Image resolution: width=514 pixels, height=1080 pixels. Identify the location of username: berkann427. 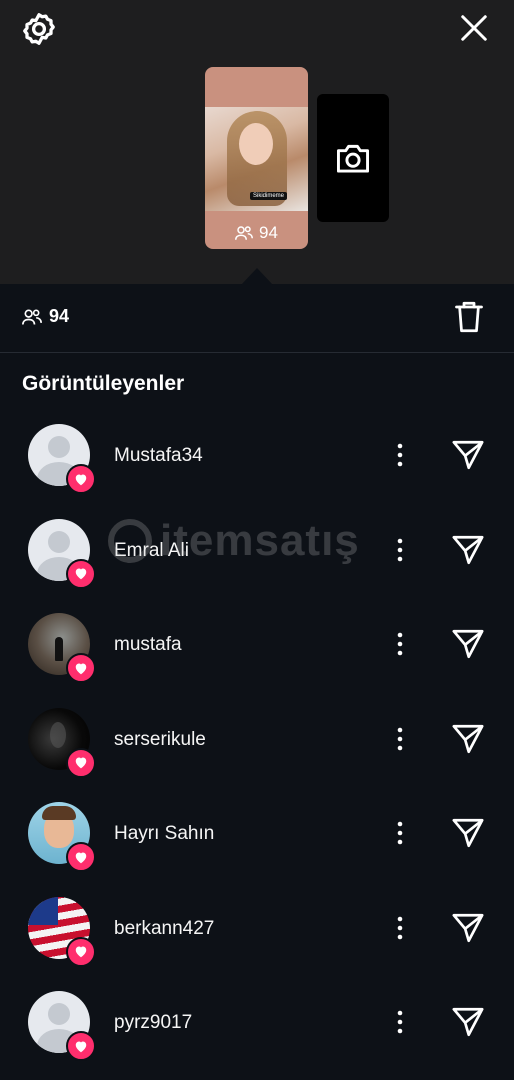
(164, 929).